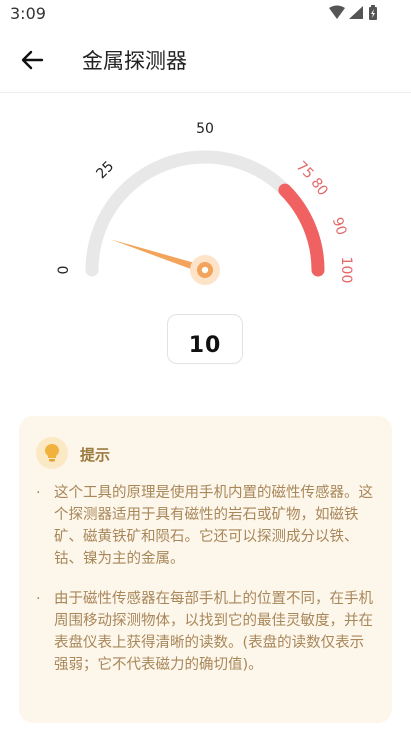 Image resolution: width=411 pixels, height=731 pixels. What do you see at coordinates (205, 129) in the screenshot?
I see `gauge-tick-label: 50` at bounding box center [205, 129].